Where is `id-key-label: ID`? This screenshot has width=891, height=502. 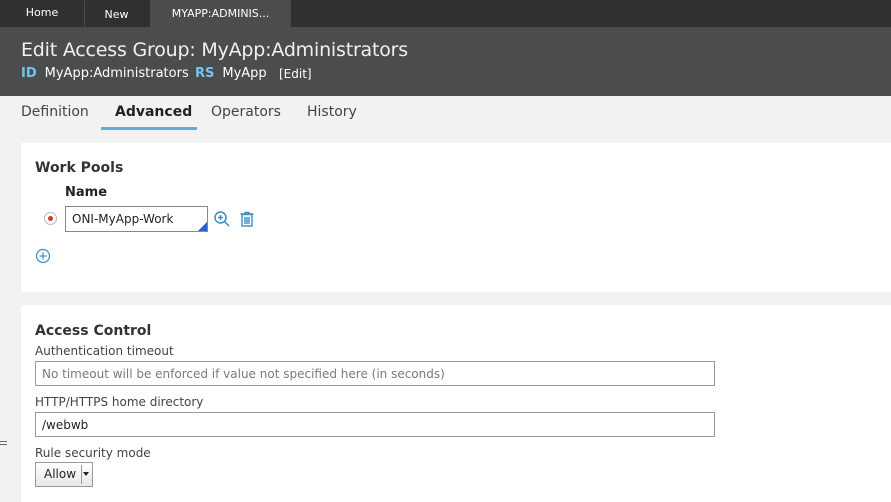
id-key-label: ID is located at coordinates (29, 73).